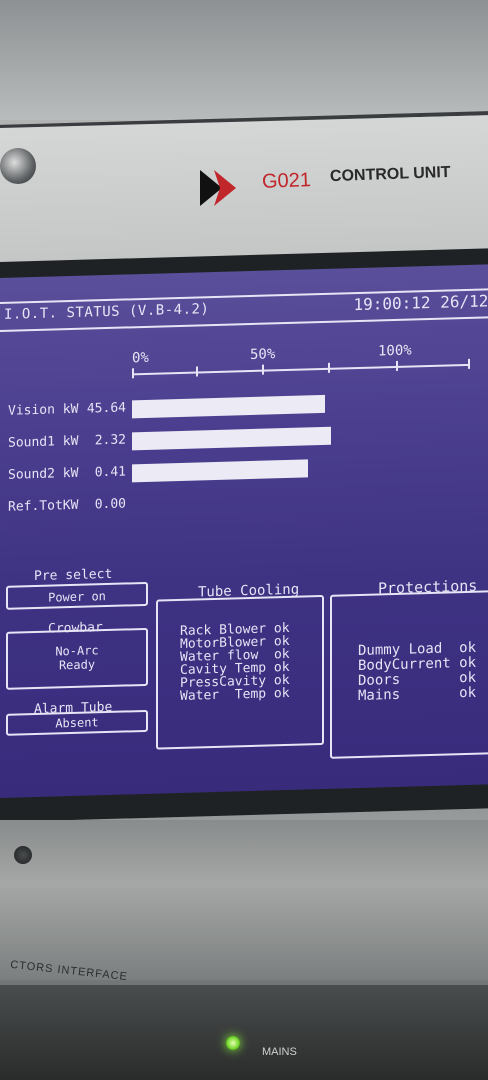  I want to click on meter-row-sound2: Sound2 kW 0.41, so click(67, 473).